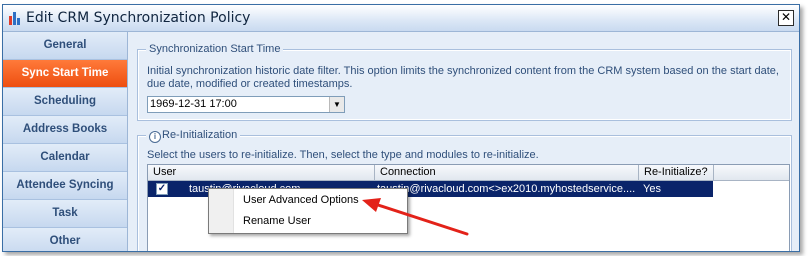 The image size is (810, 256). I want to click on annotation-arrow-head, so click(371, 205).